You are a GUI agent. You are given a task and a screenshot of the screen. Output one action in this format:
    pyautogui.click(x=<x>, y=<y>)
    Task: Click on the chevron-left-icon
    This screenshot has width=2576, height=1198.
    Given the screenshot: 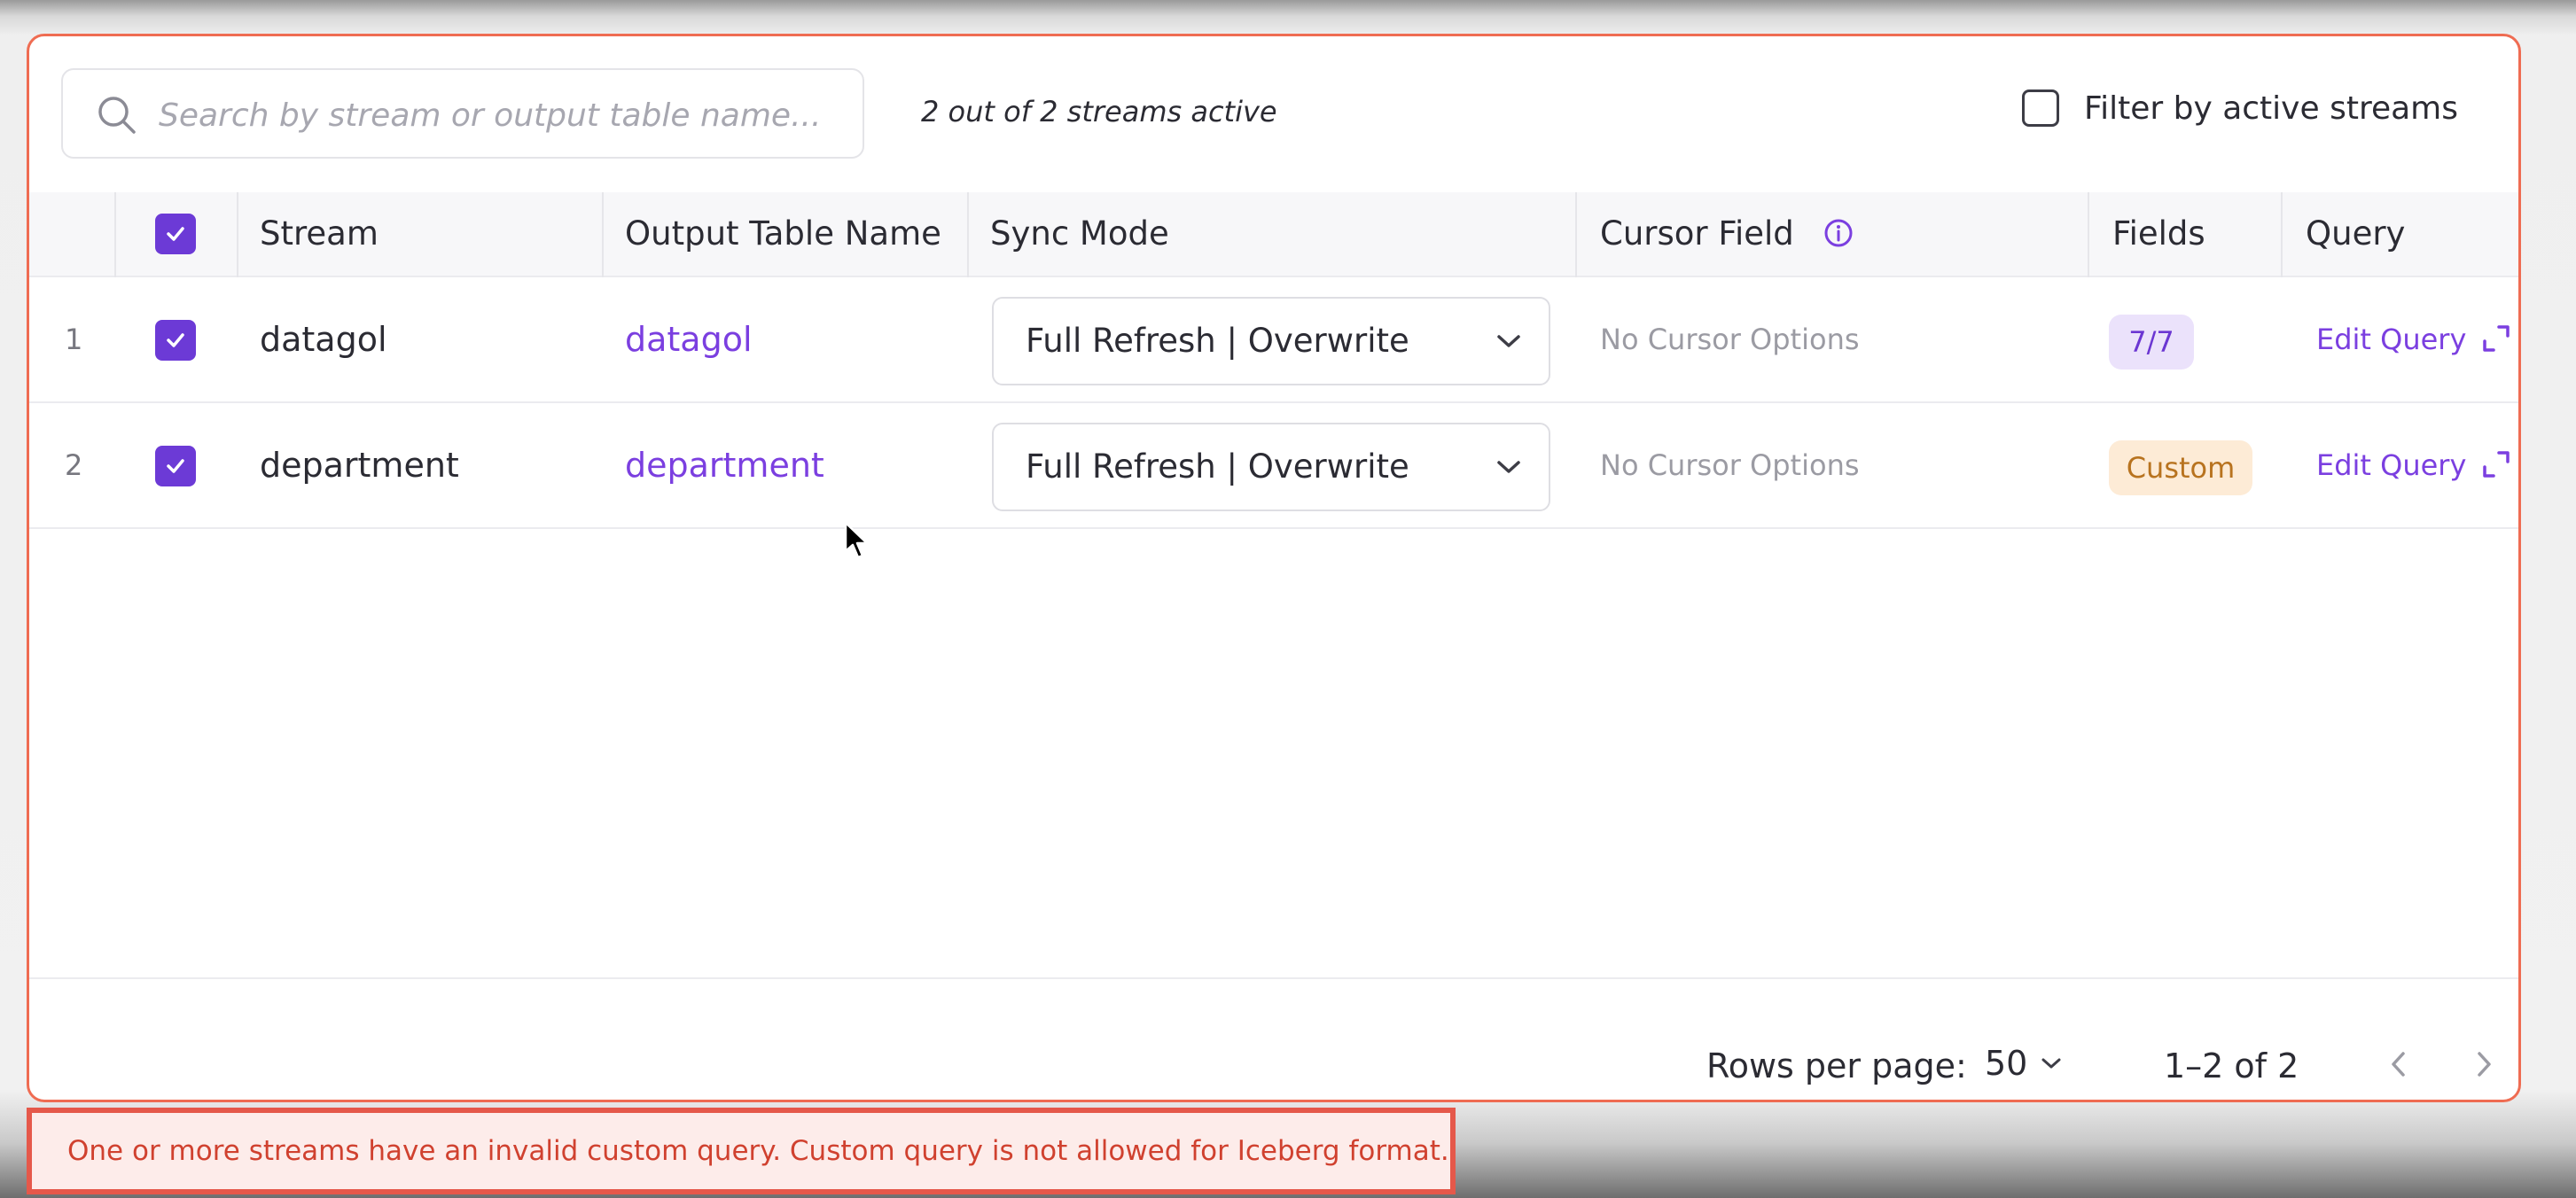 What is the action you would take?
    pyautogui.click(x=2398, y=1064)
    